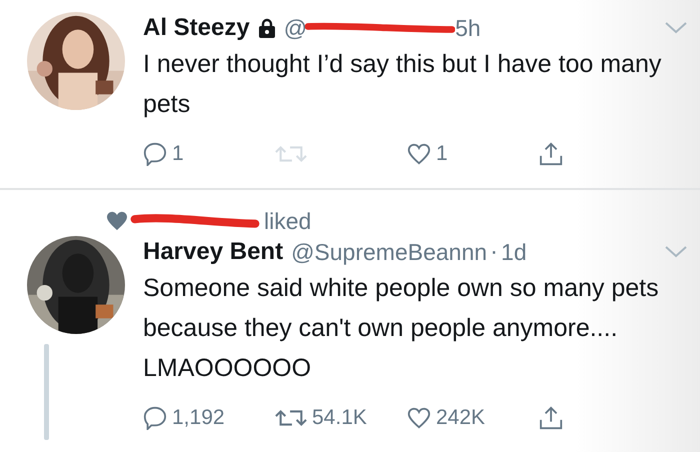 The width and height of the screenshot is (700, 452). I want to click on action-count: 54.1K, so click(339, 418).